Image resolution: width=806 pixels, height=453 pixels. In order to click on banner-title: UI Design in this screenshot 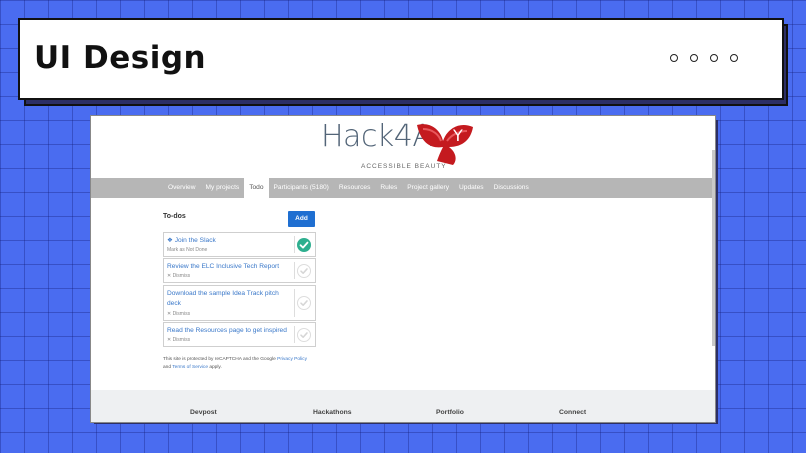, I will do `click(120, 58)`.